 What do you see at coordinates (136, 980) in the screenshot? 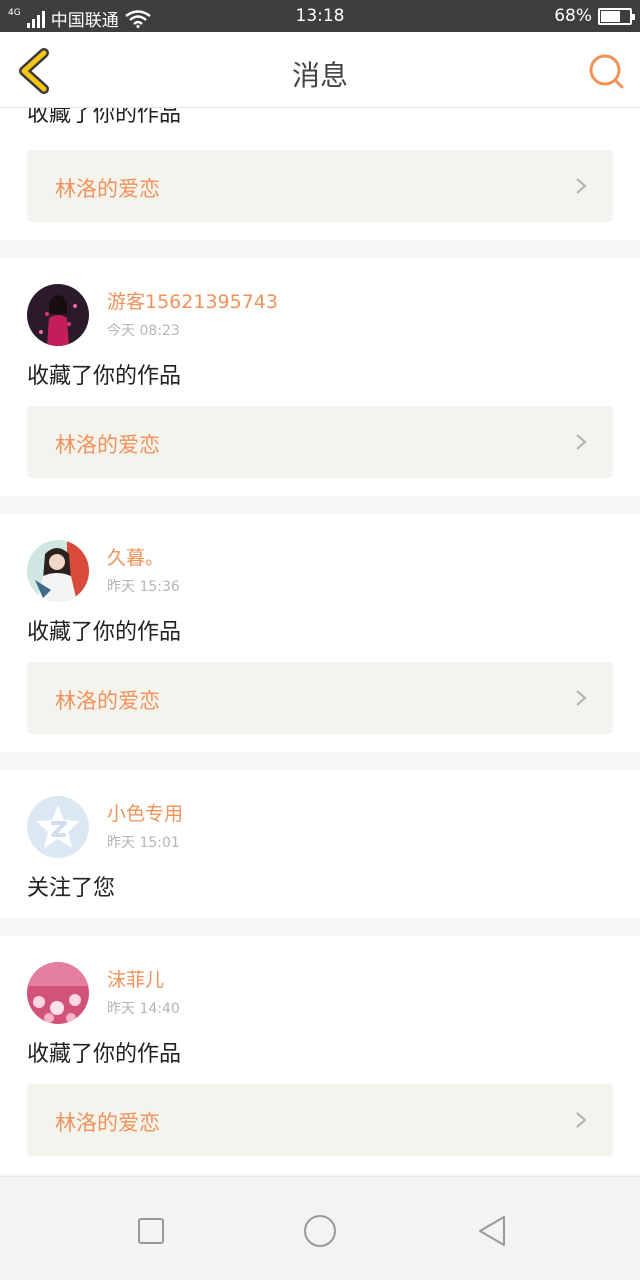
I see `user-name: 沫菲儿` at bounding box center [136, 980].